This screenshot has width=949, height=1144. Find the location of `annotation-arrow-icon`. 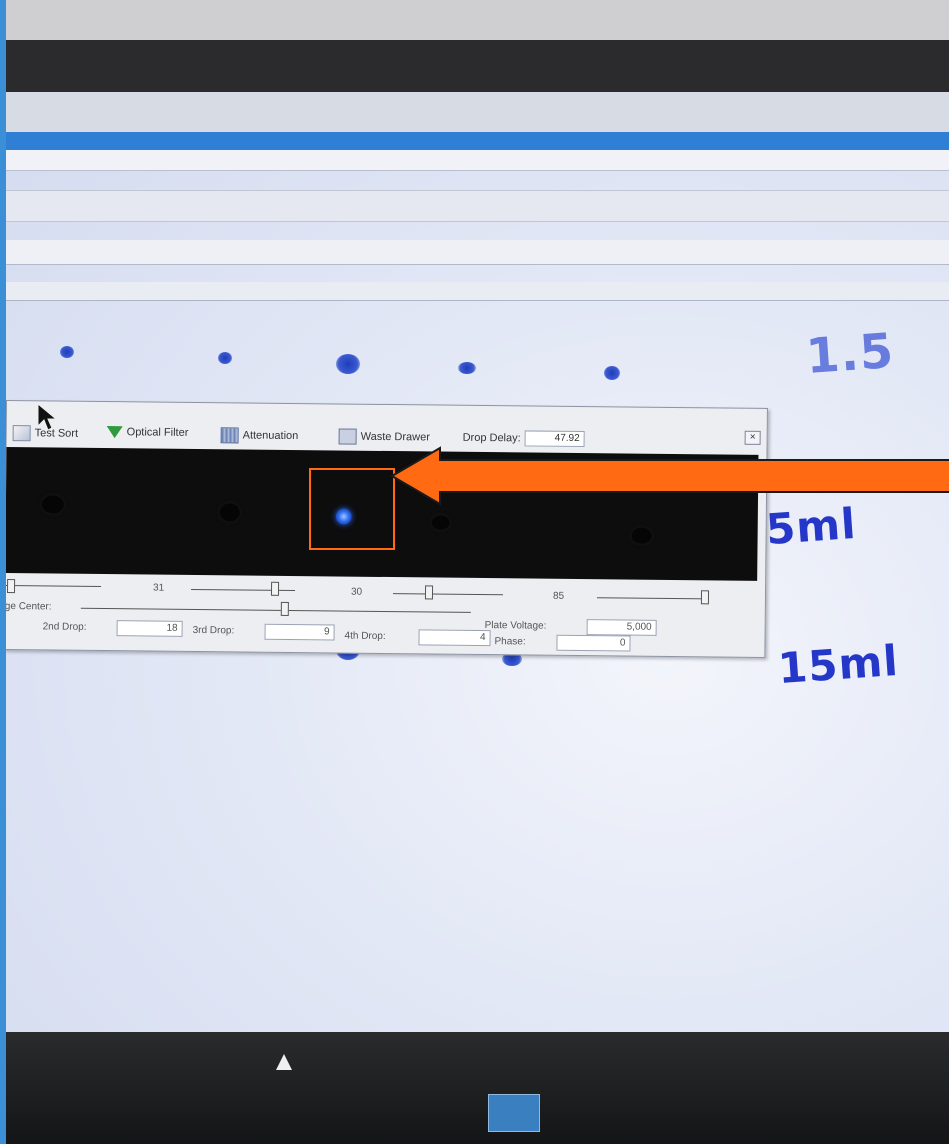

annotation-arrow-icon is located at coordinates (669, 476).